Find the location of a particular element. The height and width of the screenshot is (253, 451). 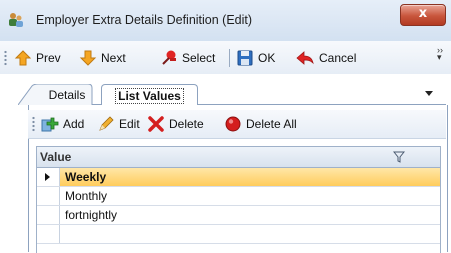

value-cell: Monthly is located at coordinates (86, 196).